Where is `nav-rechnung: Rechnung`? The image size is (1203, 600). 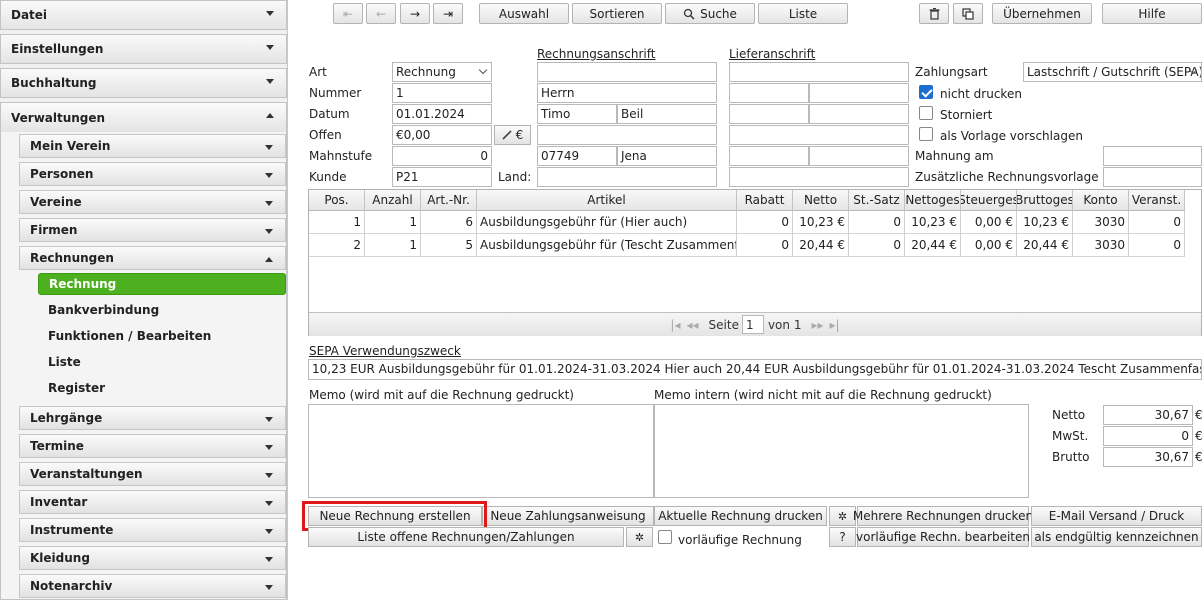
nav-rechnung: Rechnung is located at coordinates (162, 284).